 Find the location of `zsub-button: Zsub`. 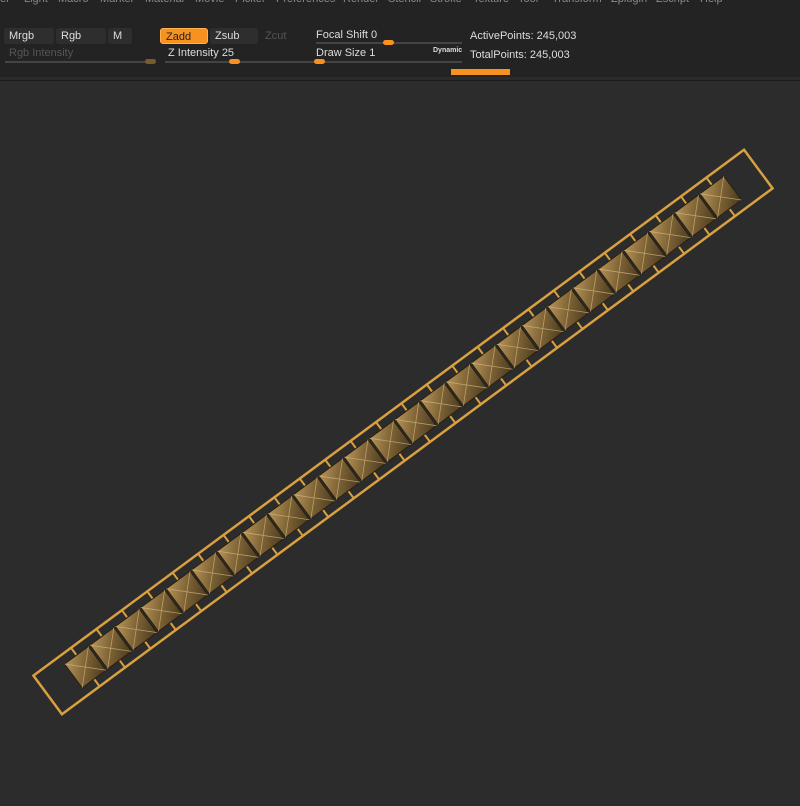

zsub-button: Zsub is located at coordinates (234, 36).